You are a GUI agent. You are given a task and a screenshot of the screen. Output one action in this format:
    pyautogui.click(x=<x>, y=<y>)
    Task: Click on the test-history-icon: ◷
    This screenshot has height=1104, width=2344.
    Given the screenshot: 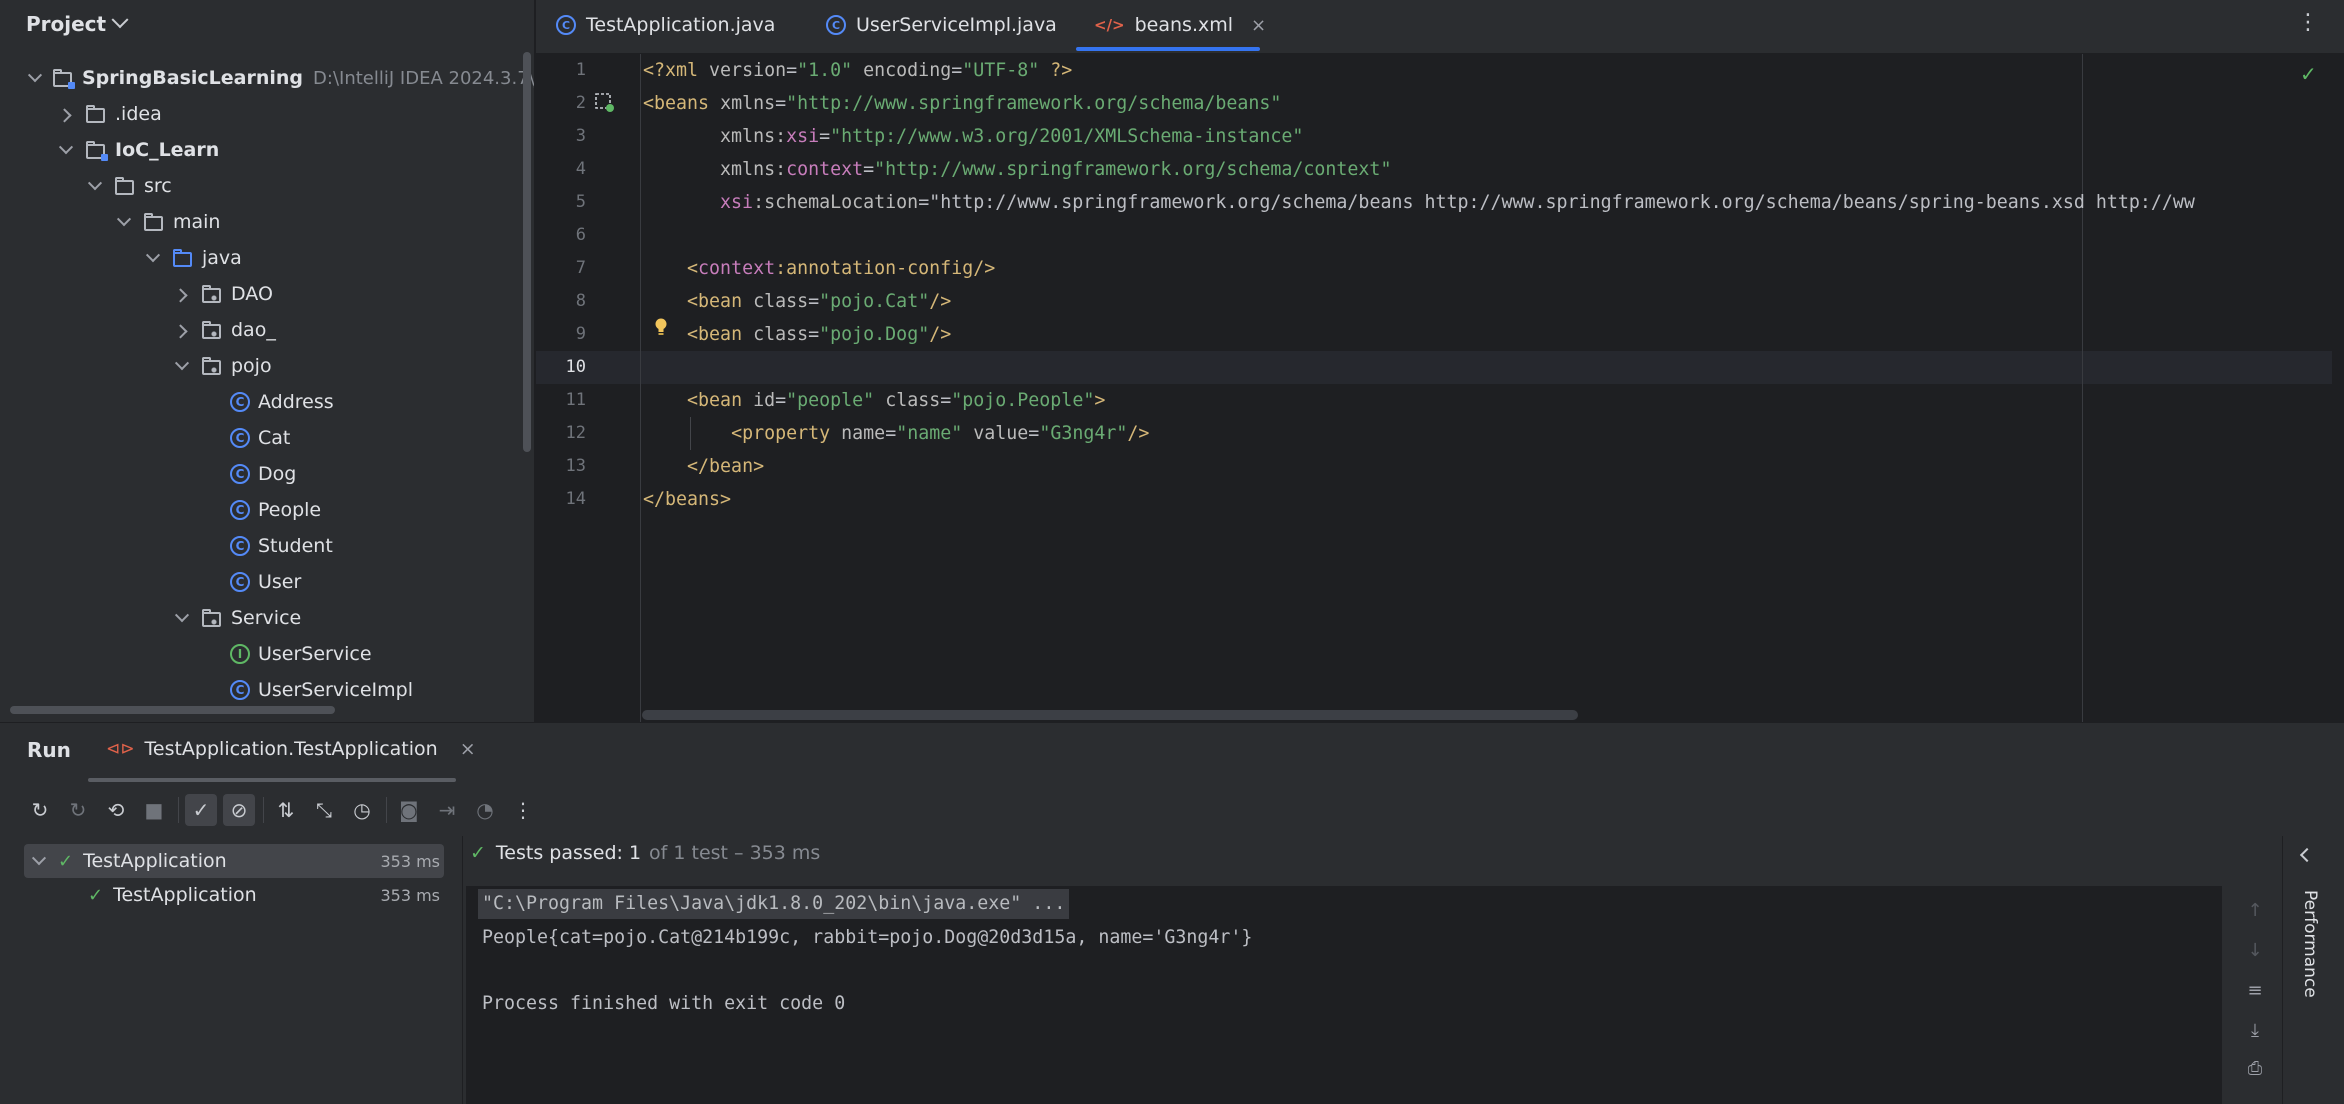 What is the action you would take?
    pyautogui.click(x=362, y=810)
    